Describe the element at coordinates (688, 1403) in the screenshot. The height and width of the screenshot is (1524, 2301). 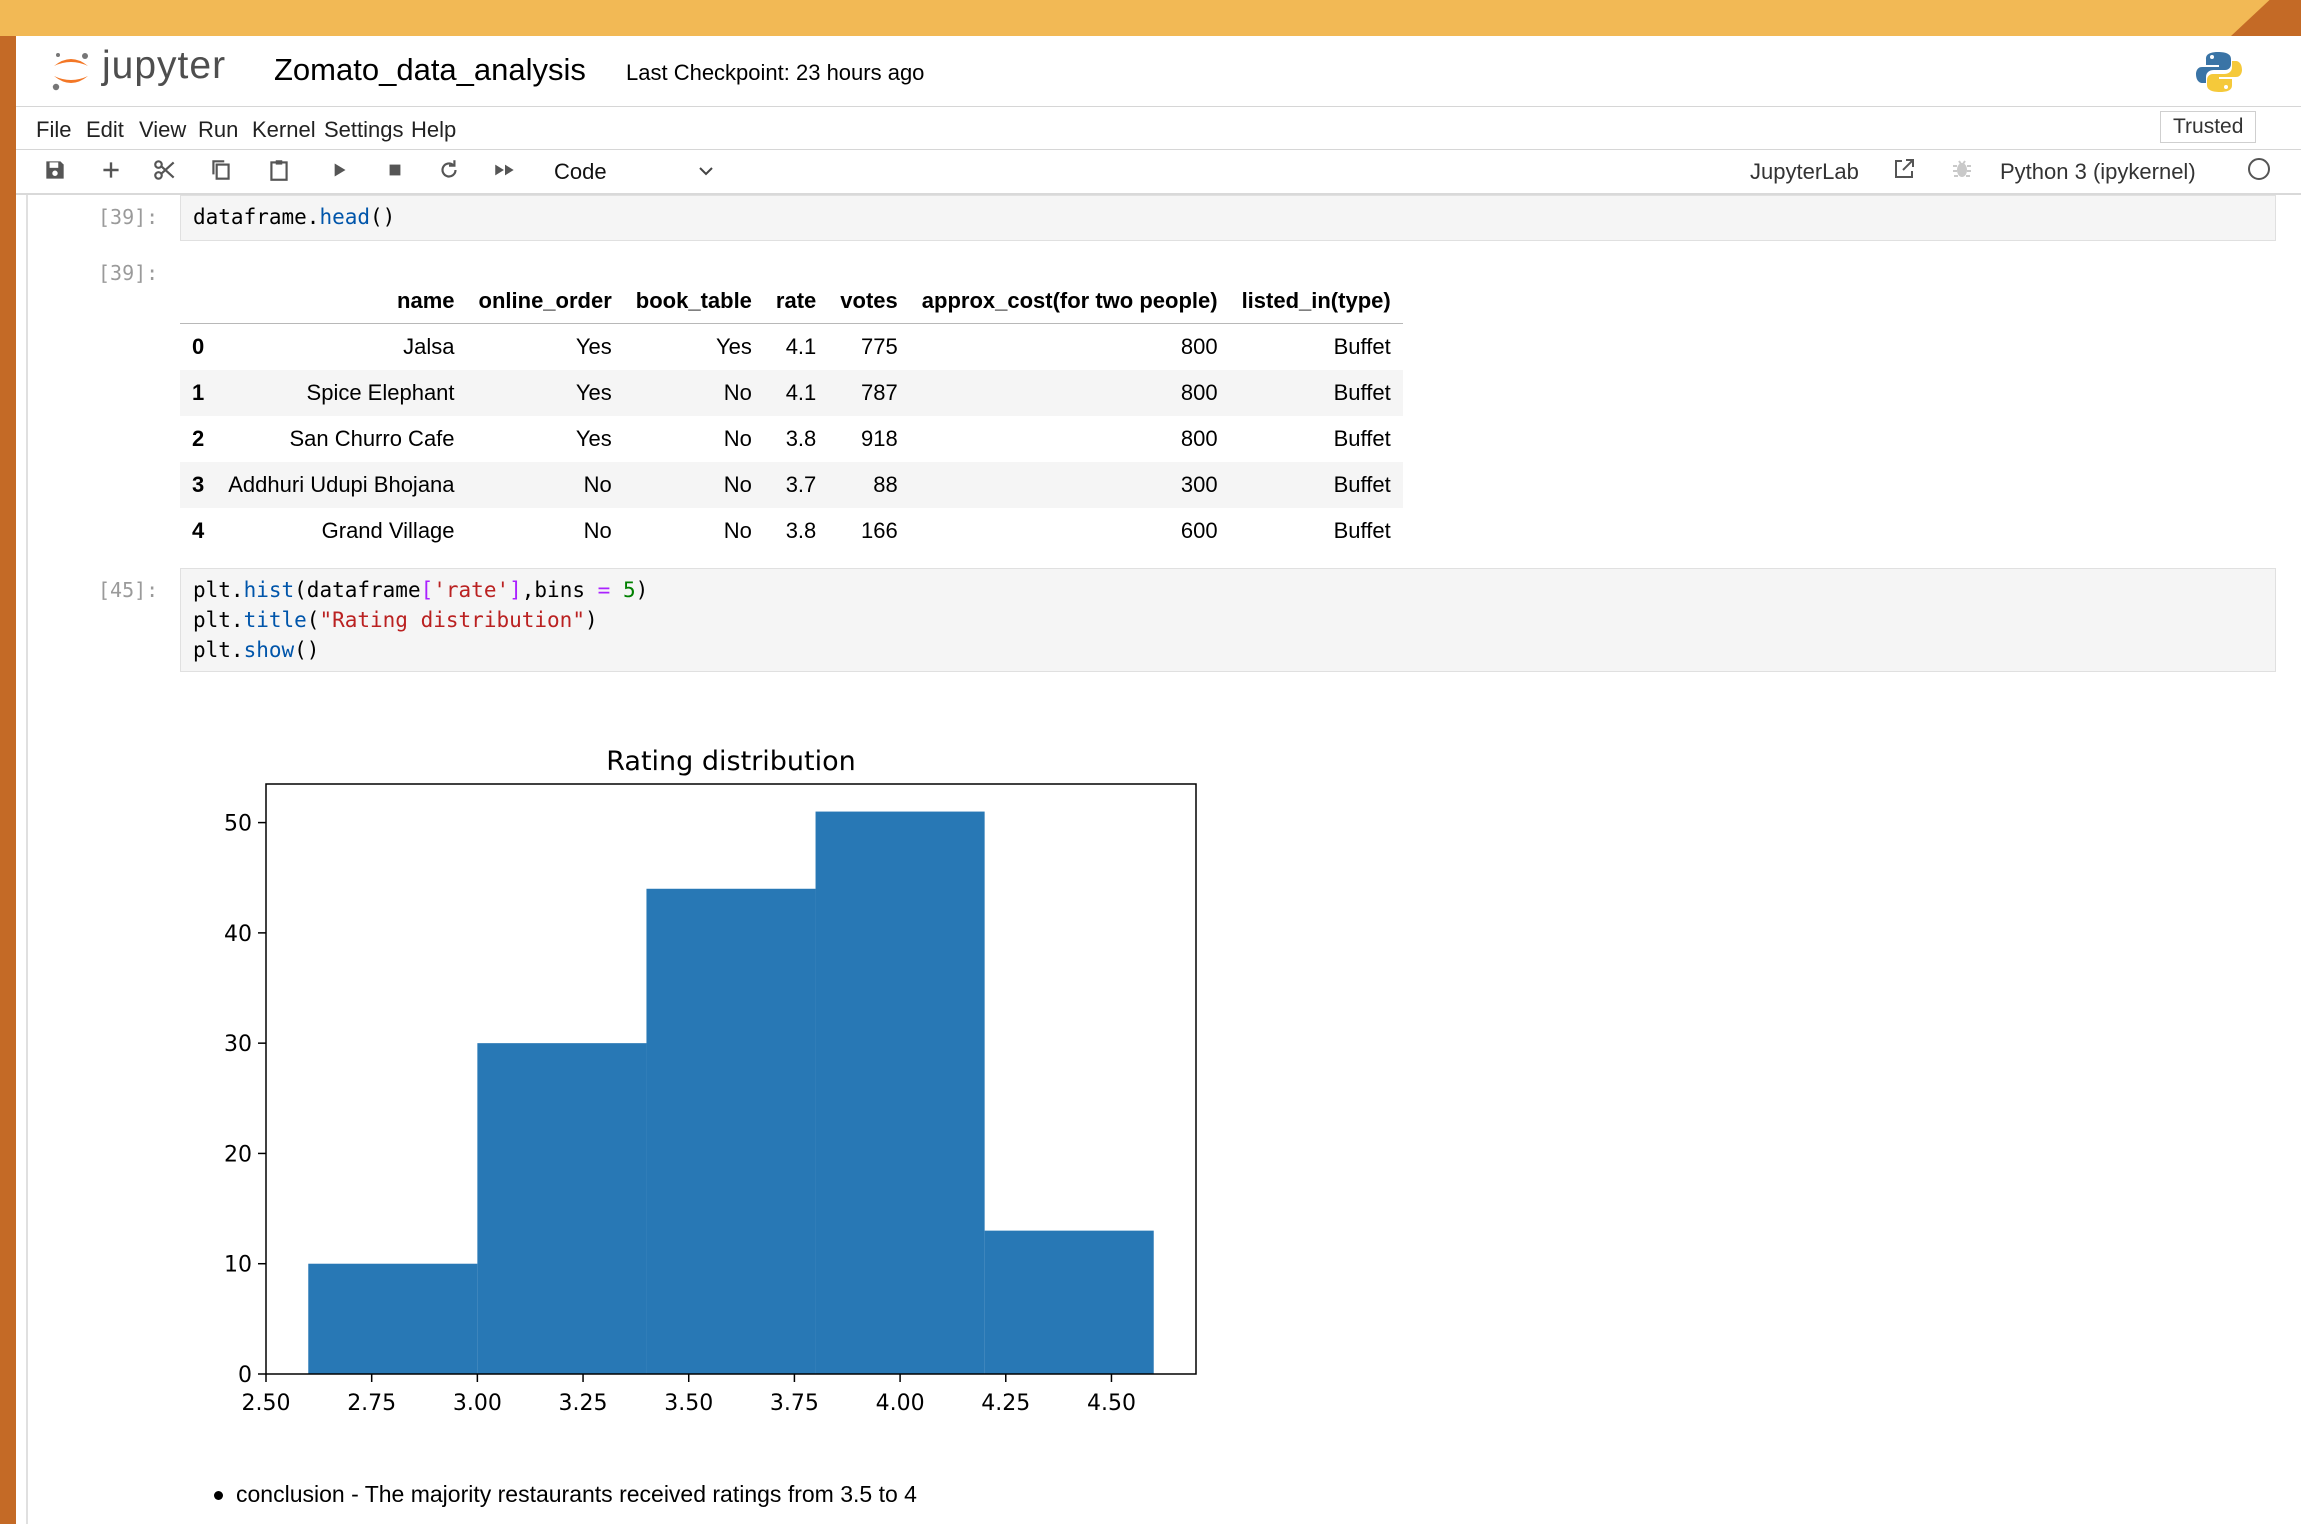
I see `x-tick-label: 3.50` at that location.